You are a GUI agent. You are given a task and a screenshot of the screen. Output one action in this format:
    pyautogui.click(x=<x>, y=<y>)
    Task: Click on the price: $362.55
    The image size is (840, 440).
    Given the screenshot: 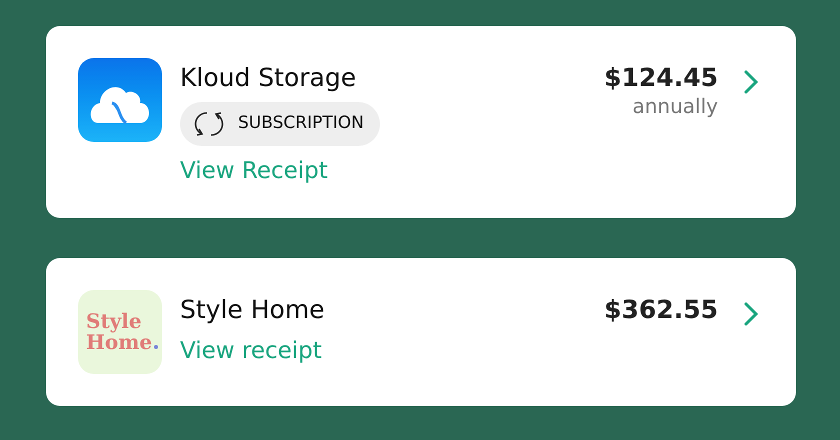 What is the action you would take?
    pyautogui.click(x=661, y=310)
    